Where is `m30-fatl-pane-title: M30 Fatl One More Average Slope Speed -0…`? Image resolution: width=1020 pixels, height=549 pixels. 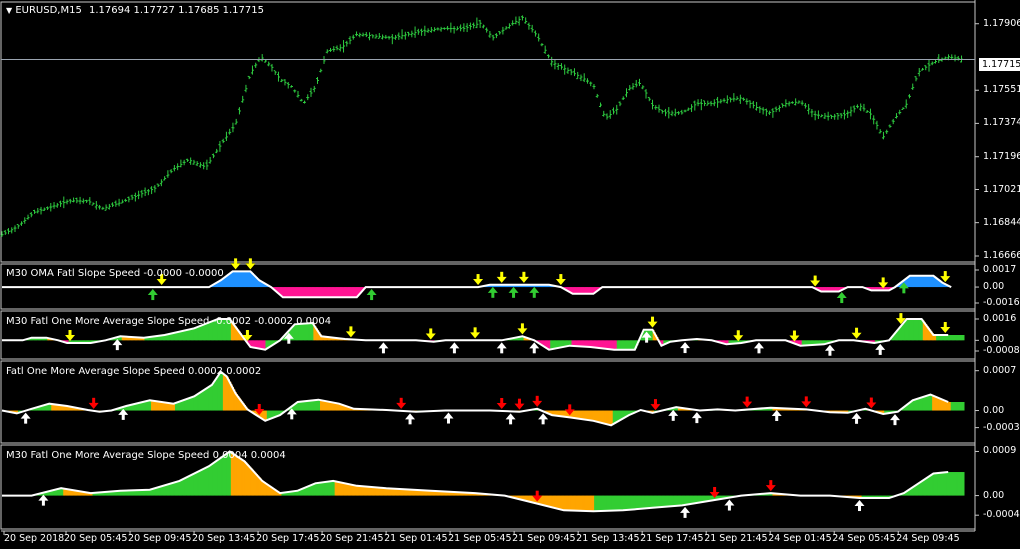
m30-fatl-pane-title: M30 Fatl One More Average Slope Speed -0… is located at coordinates (169, 321).